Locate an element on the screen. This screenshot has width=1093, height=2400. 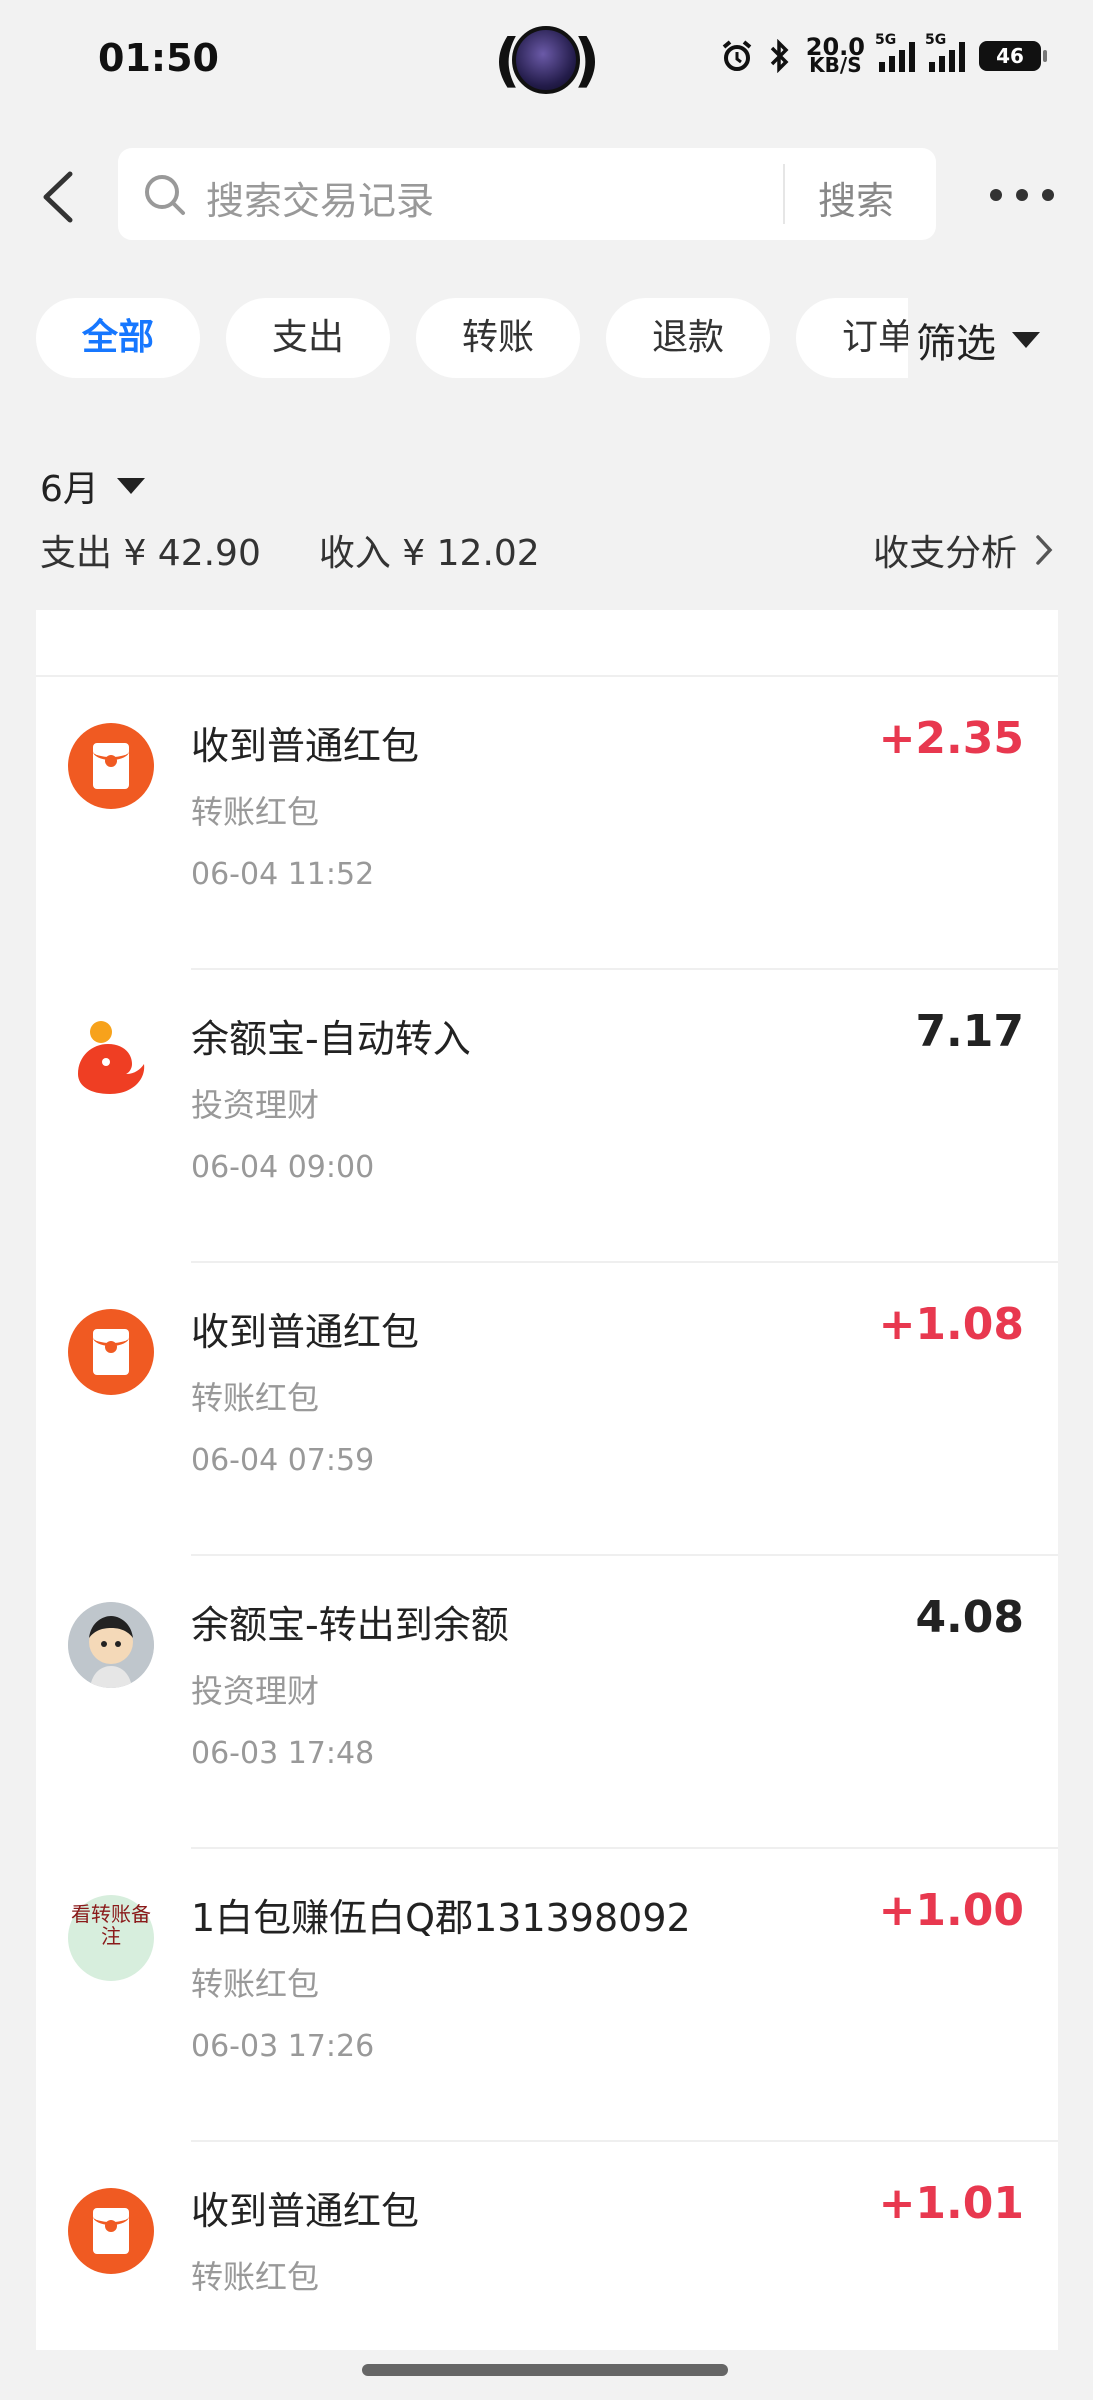
chip-transfer: 转账 is located at coordinates (498, 338).